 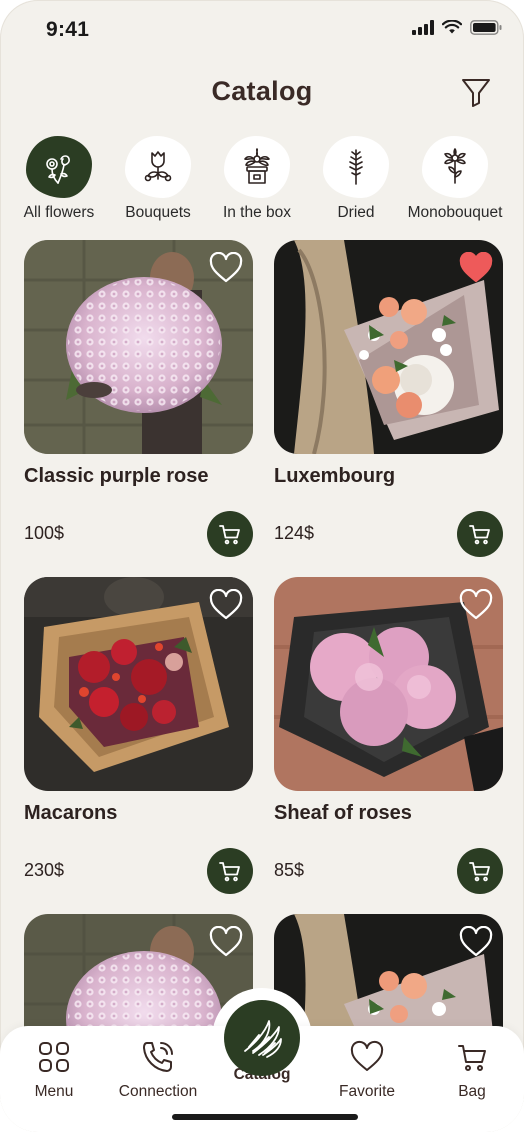 What do you see at coordinates (294, 533) in the screenshot?
I see `product-price: 124$` at bounding box center [294, 533].